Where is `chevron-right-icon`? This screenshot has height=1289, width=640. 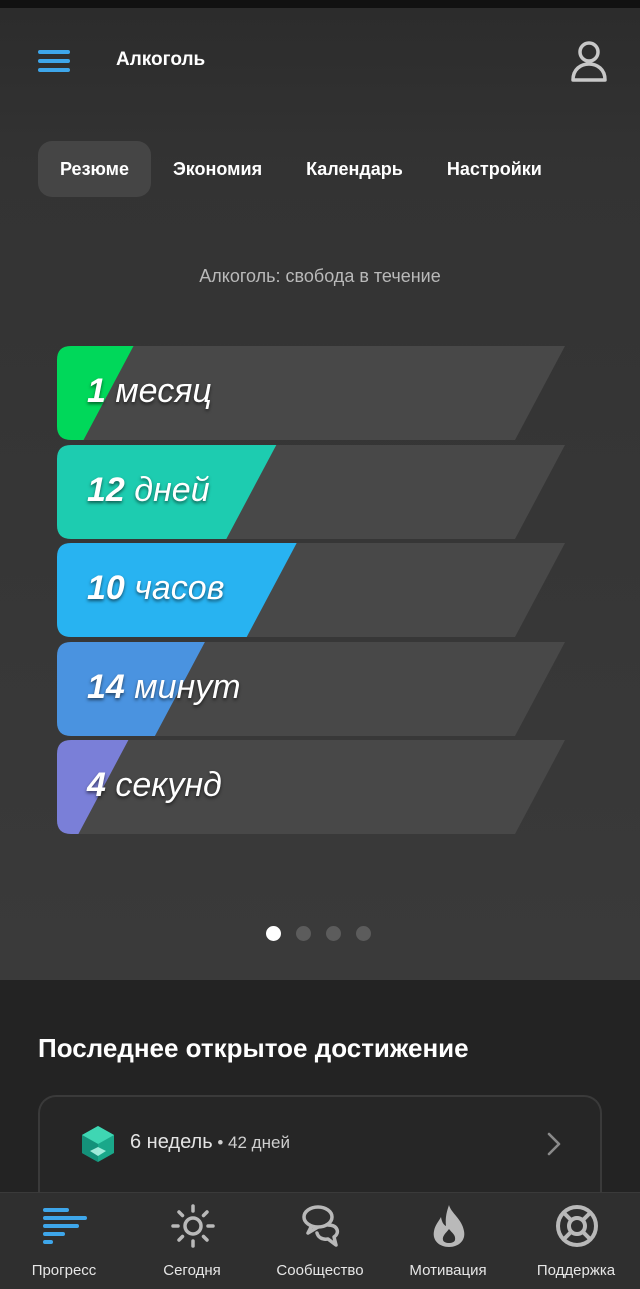 chevron-right-icon is located at coordinates (554, 1144).